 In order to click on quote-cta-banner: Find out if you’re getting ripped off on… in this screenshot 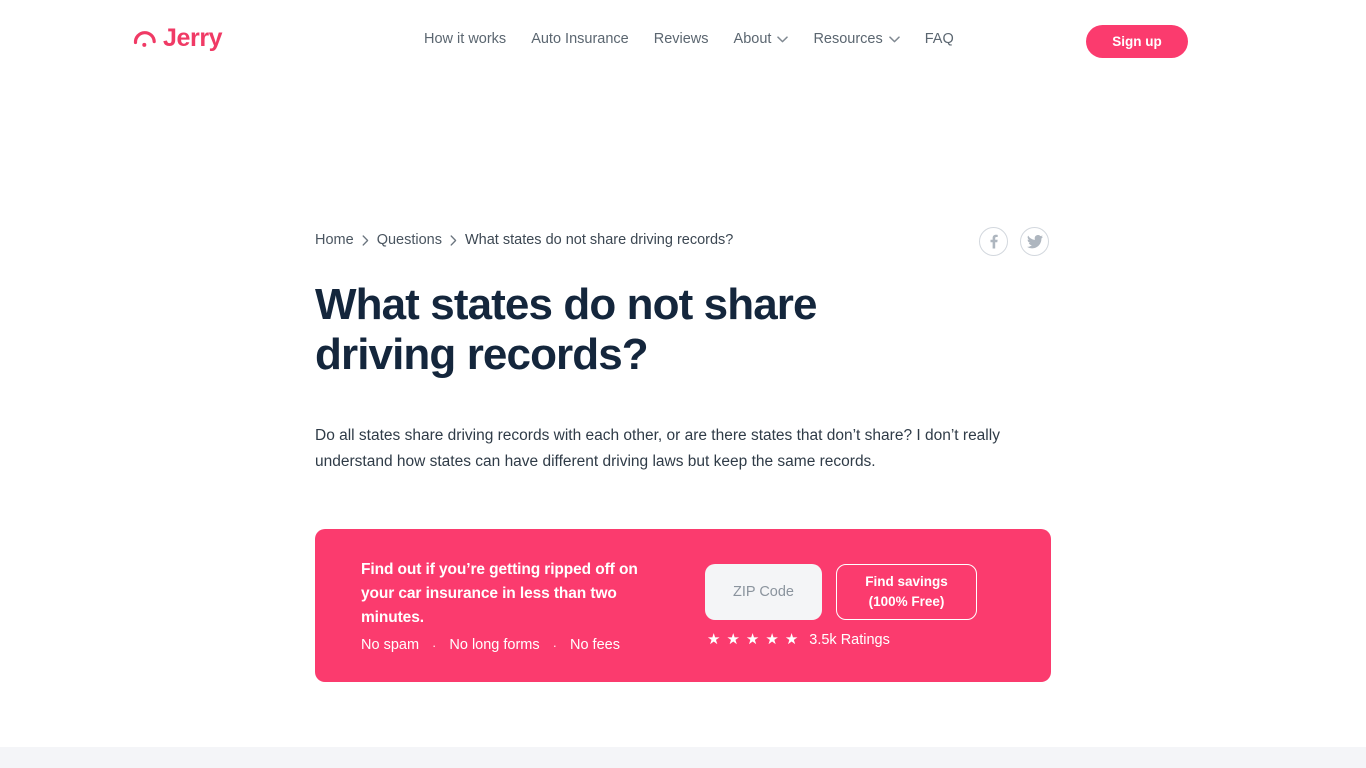, I will do `click(683, 605)`.